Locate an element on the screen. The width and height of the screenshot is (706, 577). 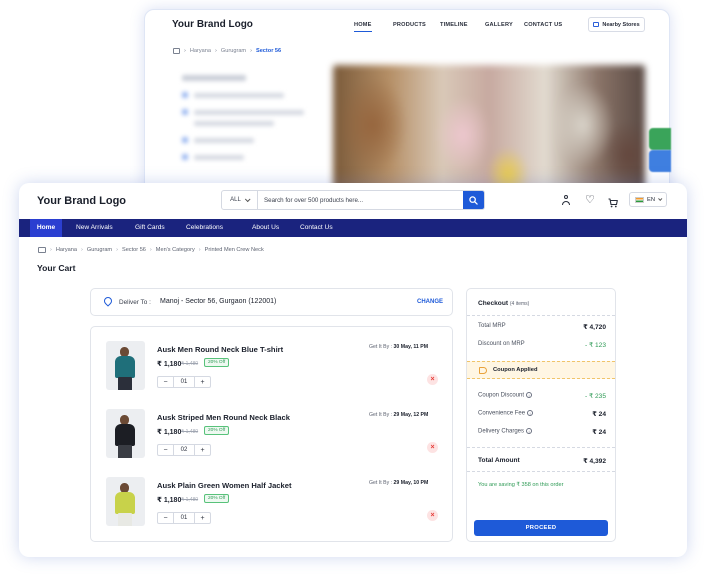
nav-about-us: About Us is located at coordinates (265, 228).